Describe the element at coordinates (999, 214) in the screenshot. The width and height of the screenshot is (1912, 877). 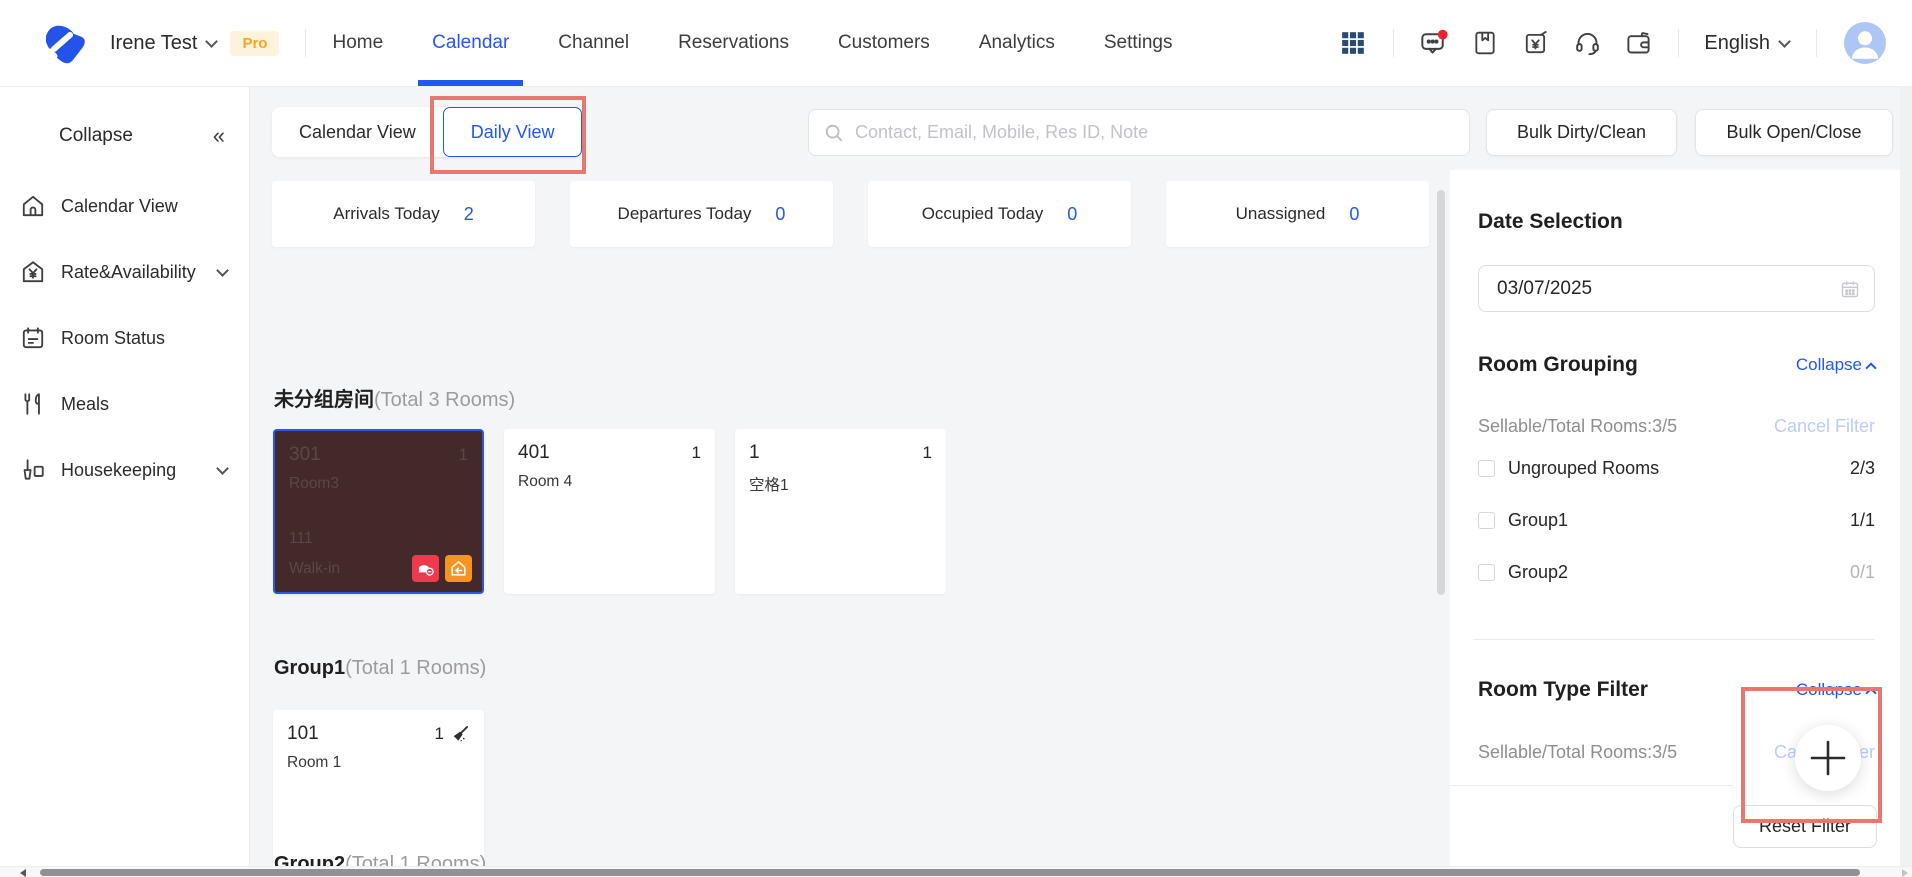
I see `stat-occupied-today: Occupied Today 0` at that location.